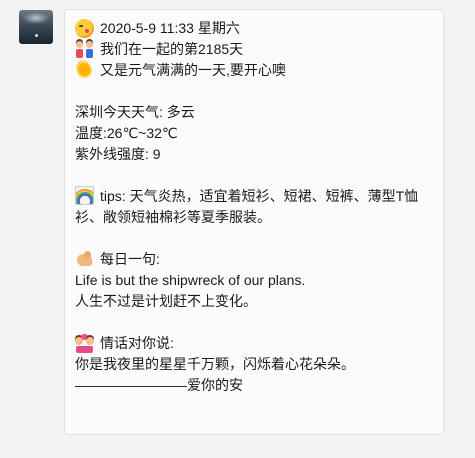 The width and height of the screenshot is (475, 458). I want to click on daily-quote-heading: 每日一句:, so click(130, 259).